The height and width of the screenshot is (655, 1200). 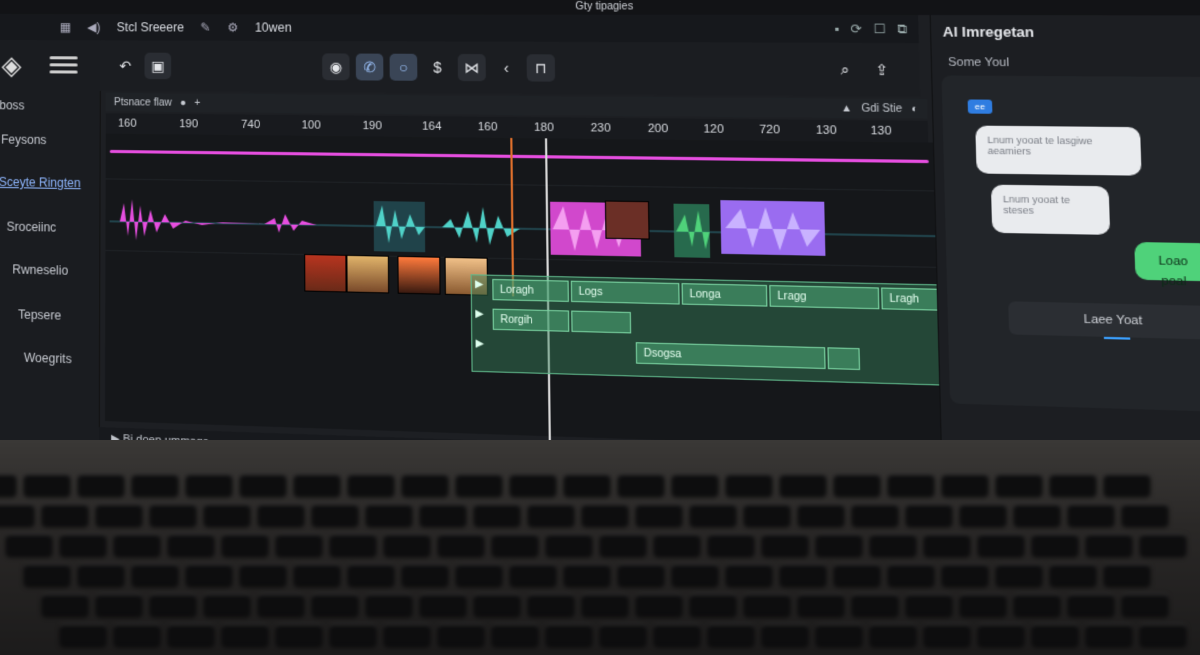 What do you see at coordinates (914, 109) in the screenshot?
I see `eye-icon: ◐` at bounding box center [914, 109].